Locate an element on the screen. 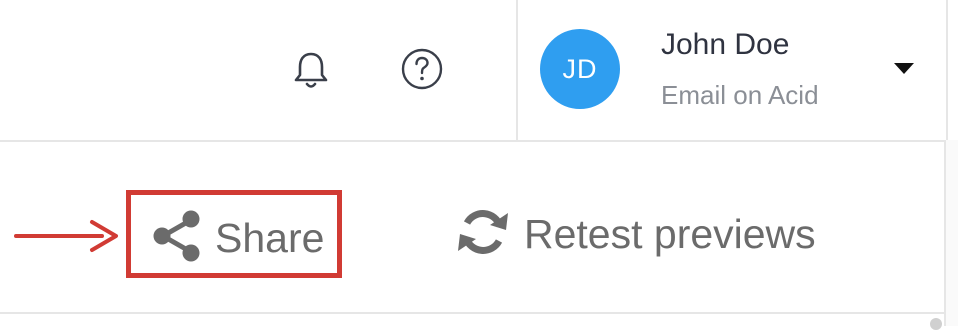  avatar: JD is located at coordinates (580, 69).